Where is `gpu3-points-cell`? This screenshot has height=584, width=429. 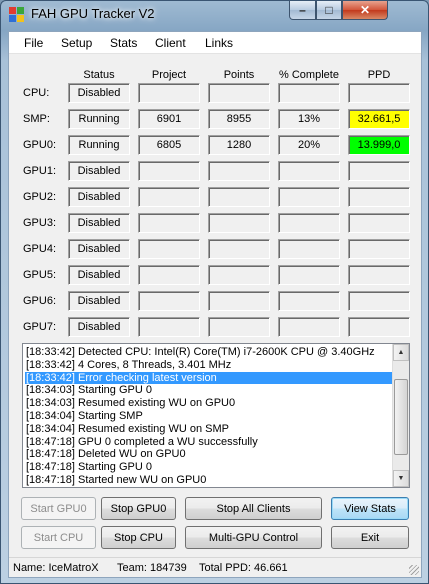 gpu3-points-cell is located at coordinates (239, 223).